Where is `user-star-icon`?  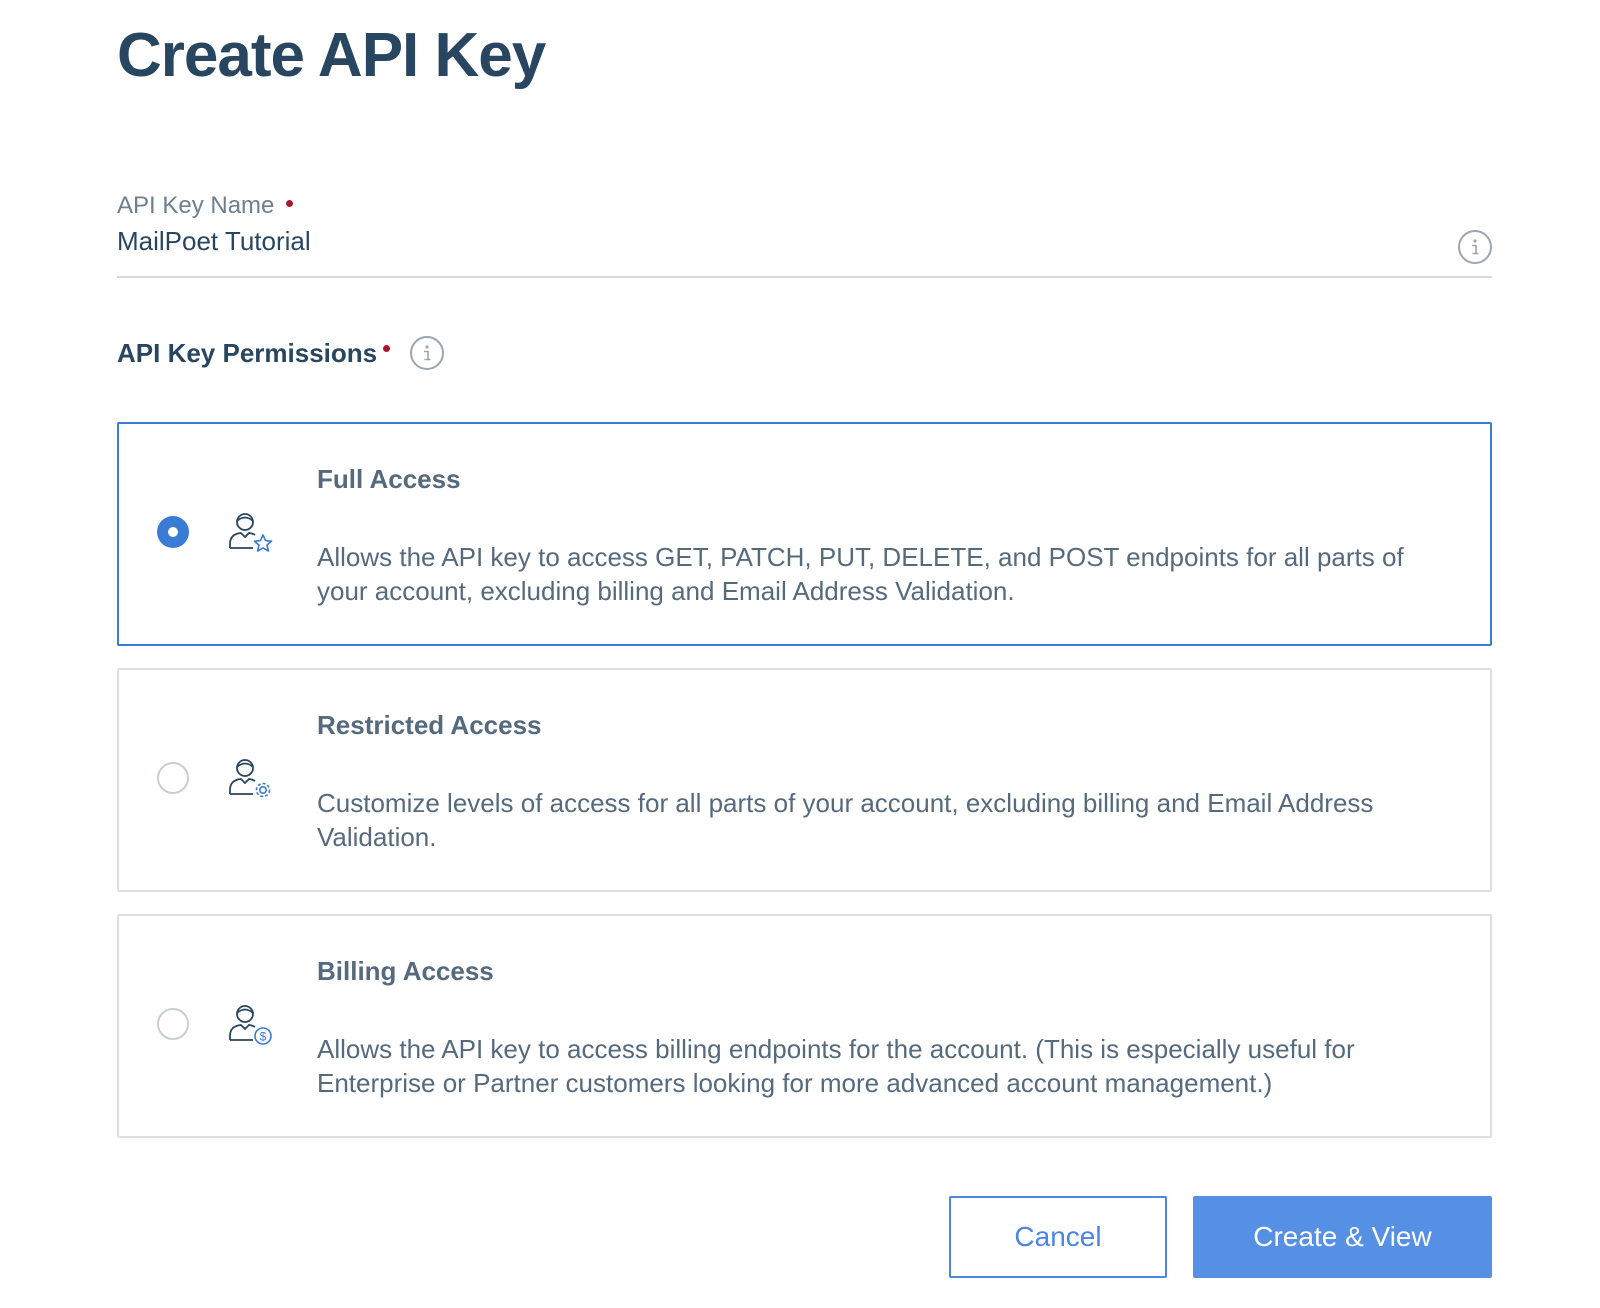
user-star-icon is located at coordinates (251, 534).